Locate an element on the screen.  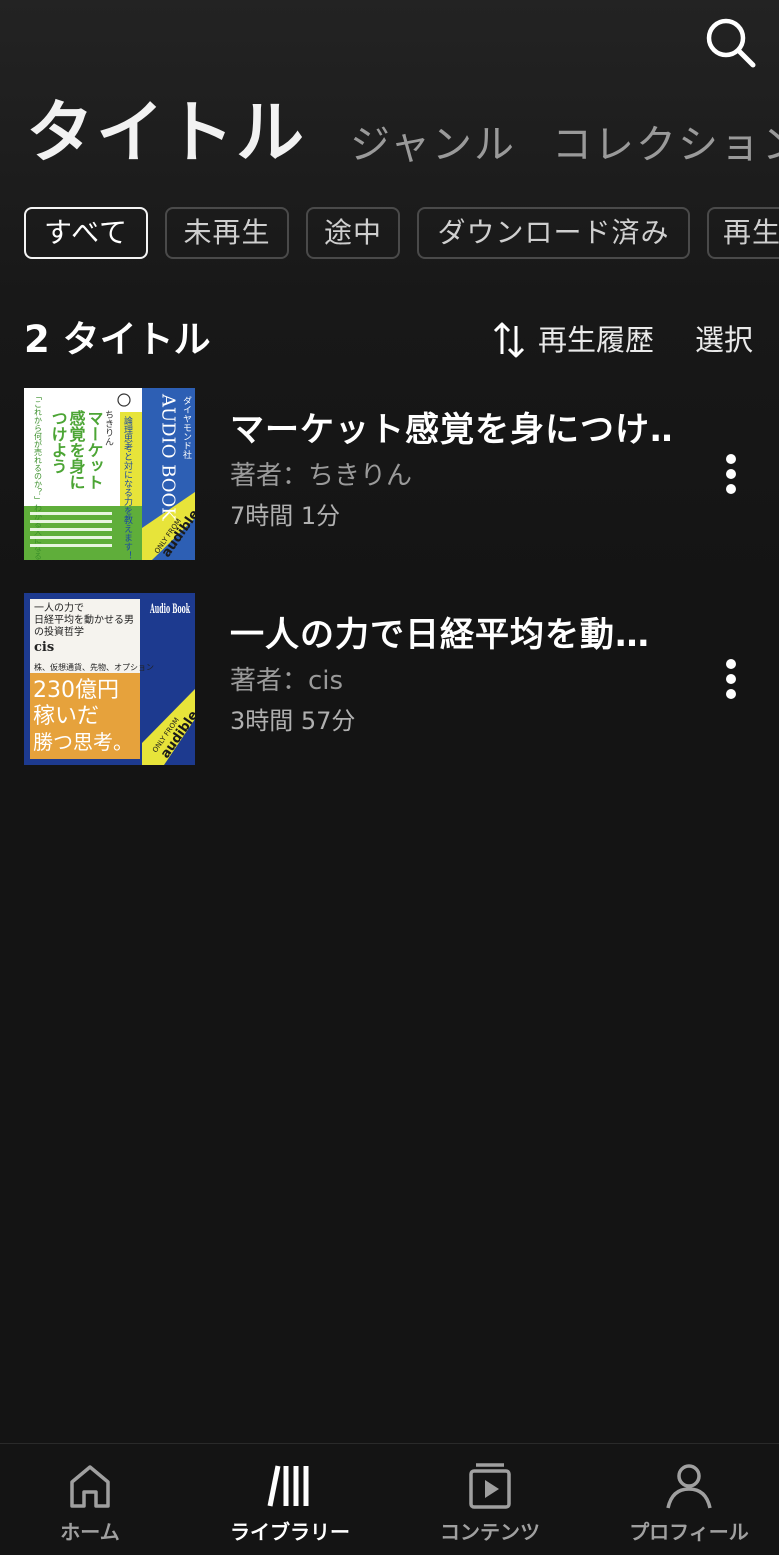
cover-author: ちきりん is located at coordinates (108, 428).